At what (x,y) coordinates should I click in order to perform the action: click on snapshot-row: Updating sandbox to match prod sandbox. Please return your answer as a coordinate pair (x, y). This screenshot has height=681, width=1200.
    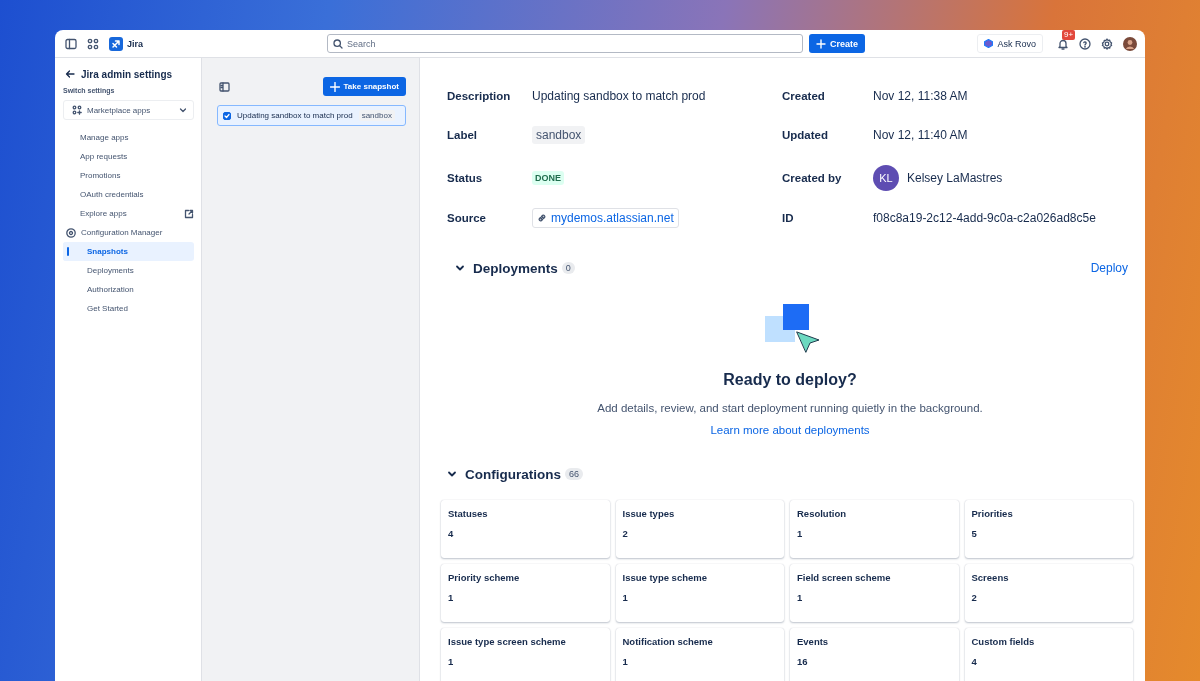
    Looking at the image, I should click on (311, 115).